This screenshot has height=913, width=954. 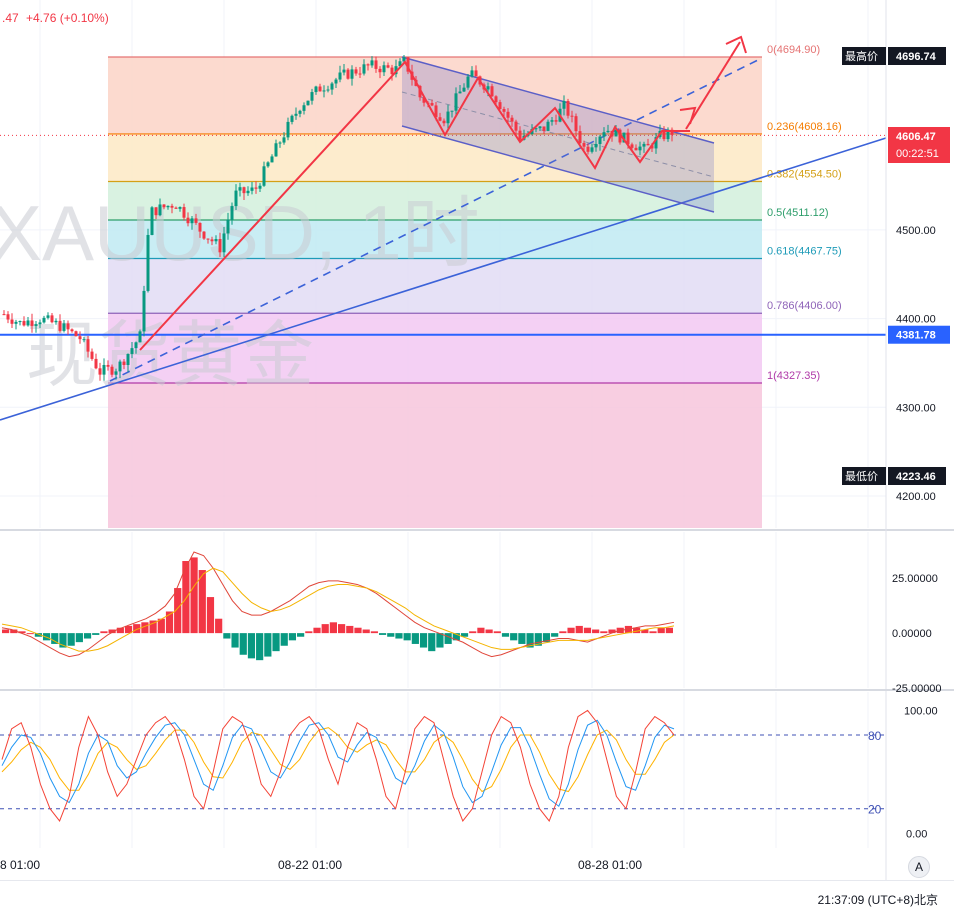 I want to click on fib-level-label-0: 0(4694.90), so click(x=793, y=50).